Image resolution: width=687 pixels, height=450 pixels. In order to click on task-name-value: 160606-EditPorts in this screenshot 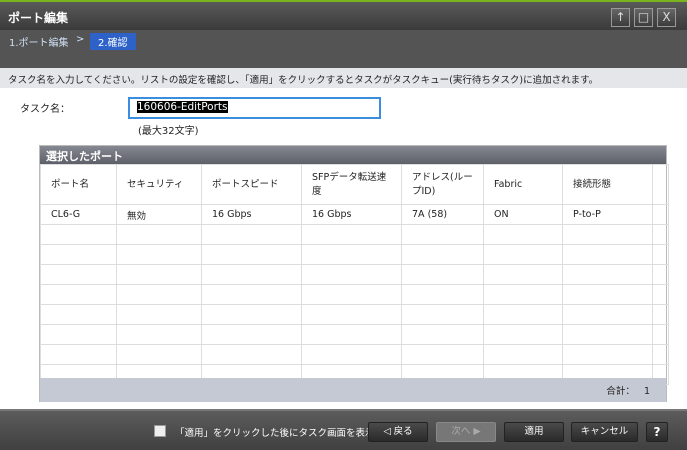, I will do `click(182, 107)`.